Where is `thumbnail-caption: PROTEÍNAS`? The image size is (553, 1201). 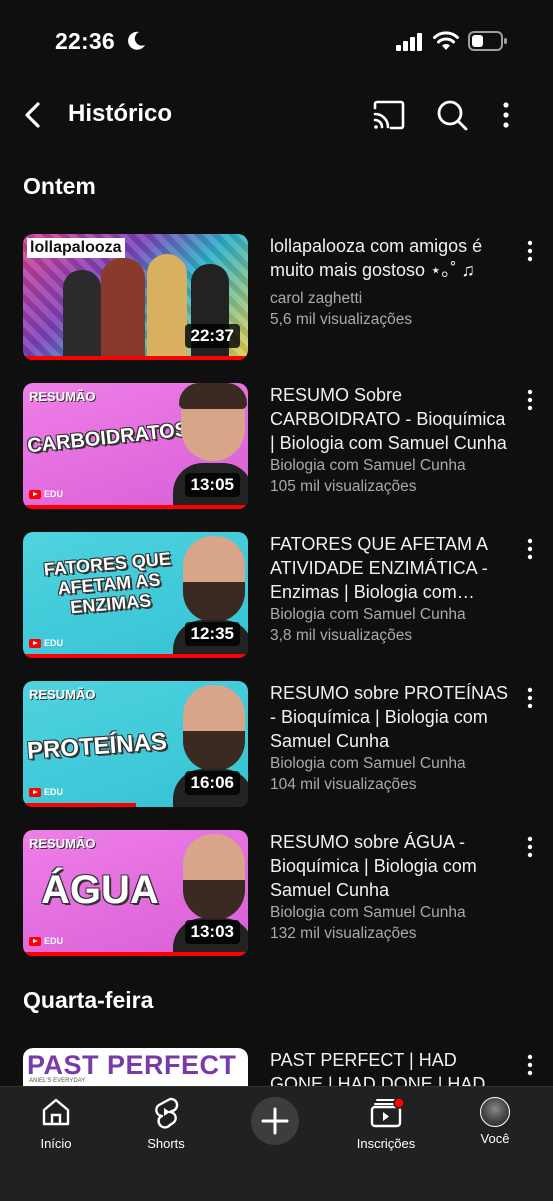 thumbnail-caption: PROTEÍNAS is located at coordinates (97, 746).